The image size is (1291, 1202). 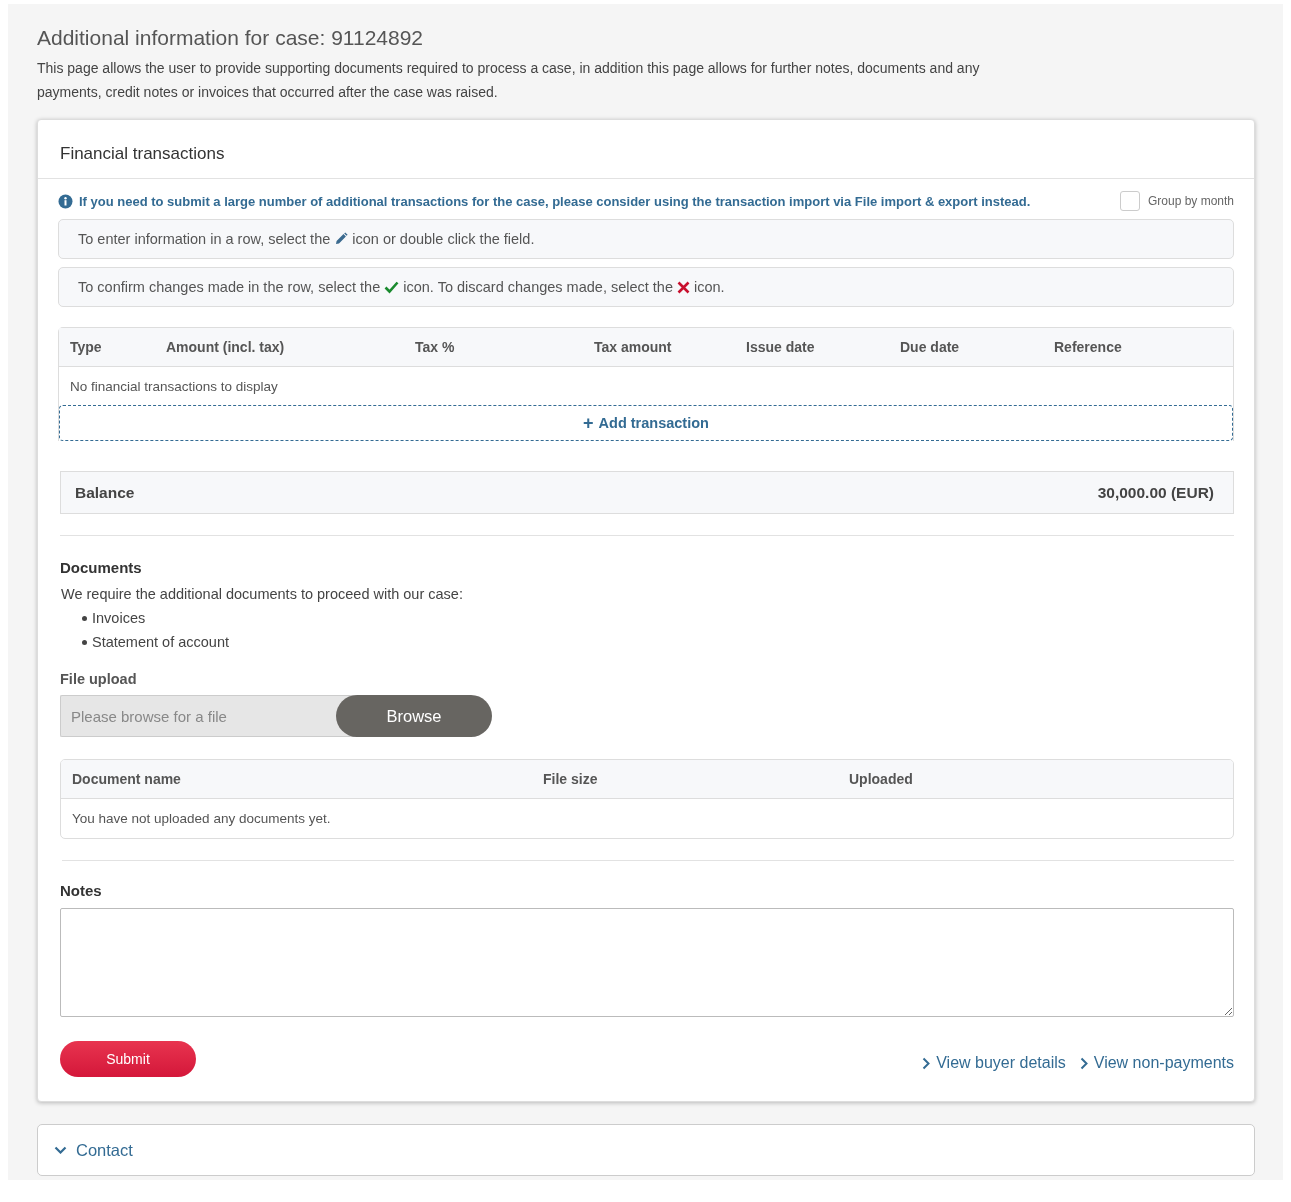 What do you see at coordinates (683, 287) in the screenshot?
I see `close-icon` at bounding box center [683, 287].